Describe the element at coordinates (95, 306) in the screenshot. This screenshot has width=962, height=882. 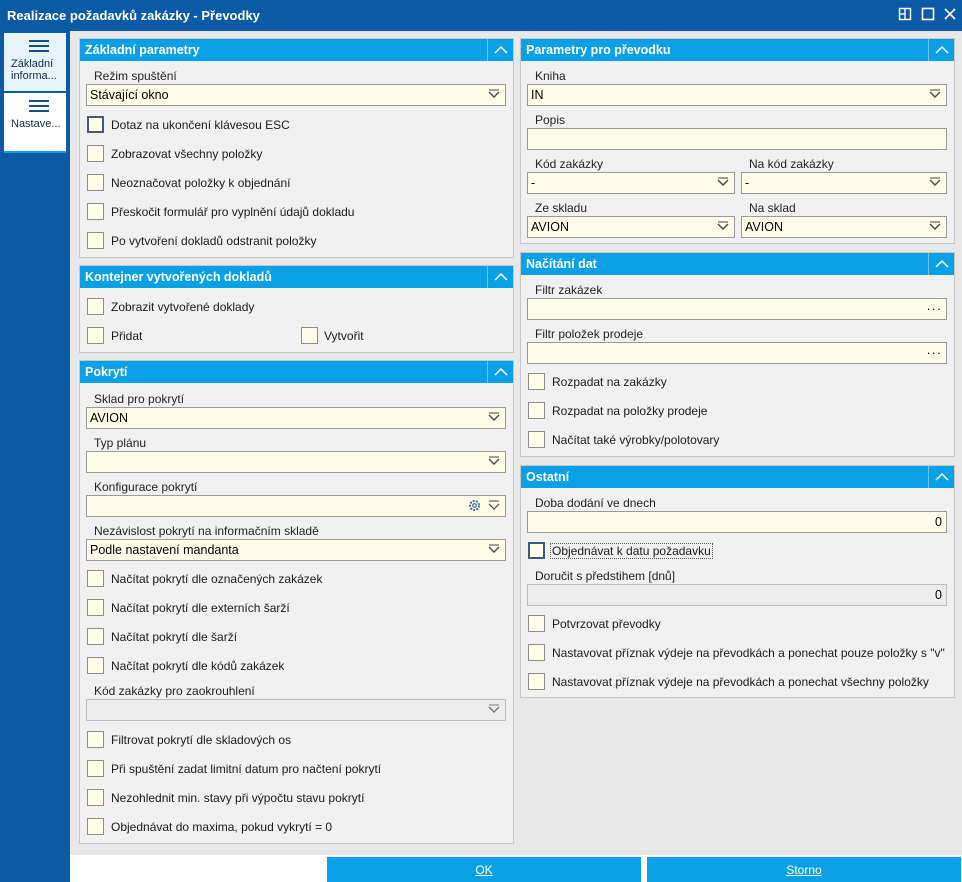
I see `checkbox-show-created` at that location.